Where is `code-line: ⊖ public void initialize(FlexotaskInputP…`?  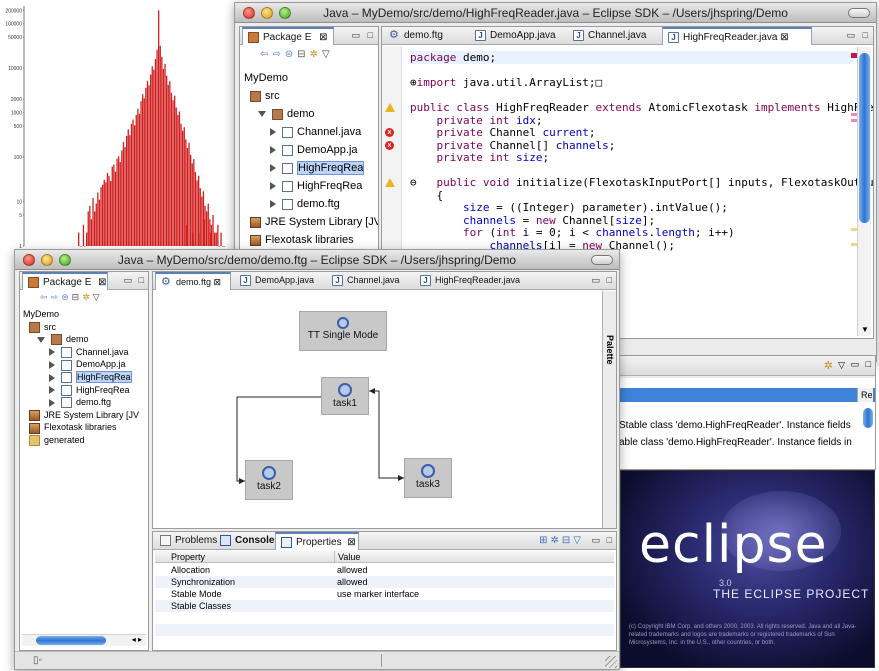 code-line: ⊖ public void initialize(FlexotaskInputP… is located at coordinates (641, 182).